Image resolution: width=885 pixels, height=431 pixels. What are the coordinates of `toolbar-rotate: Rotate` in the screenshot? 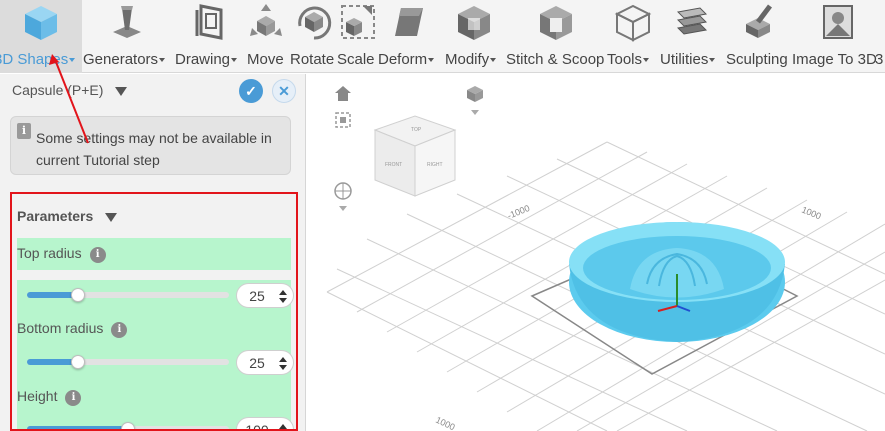 It's located at (314, 36).